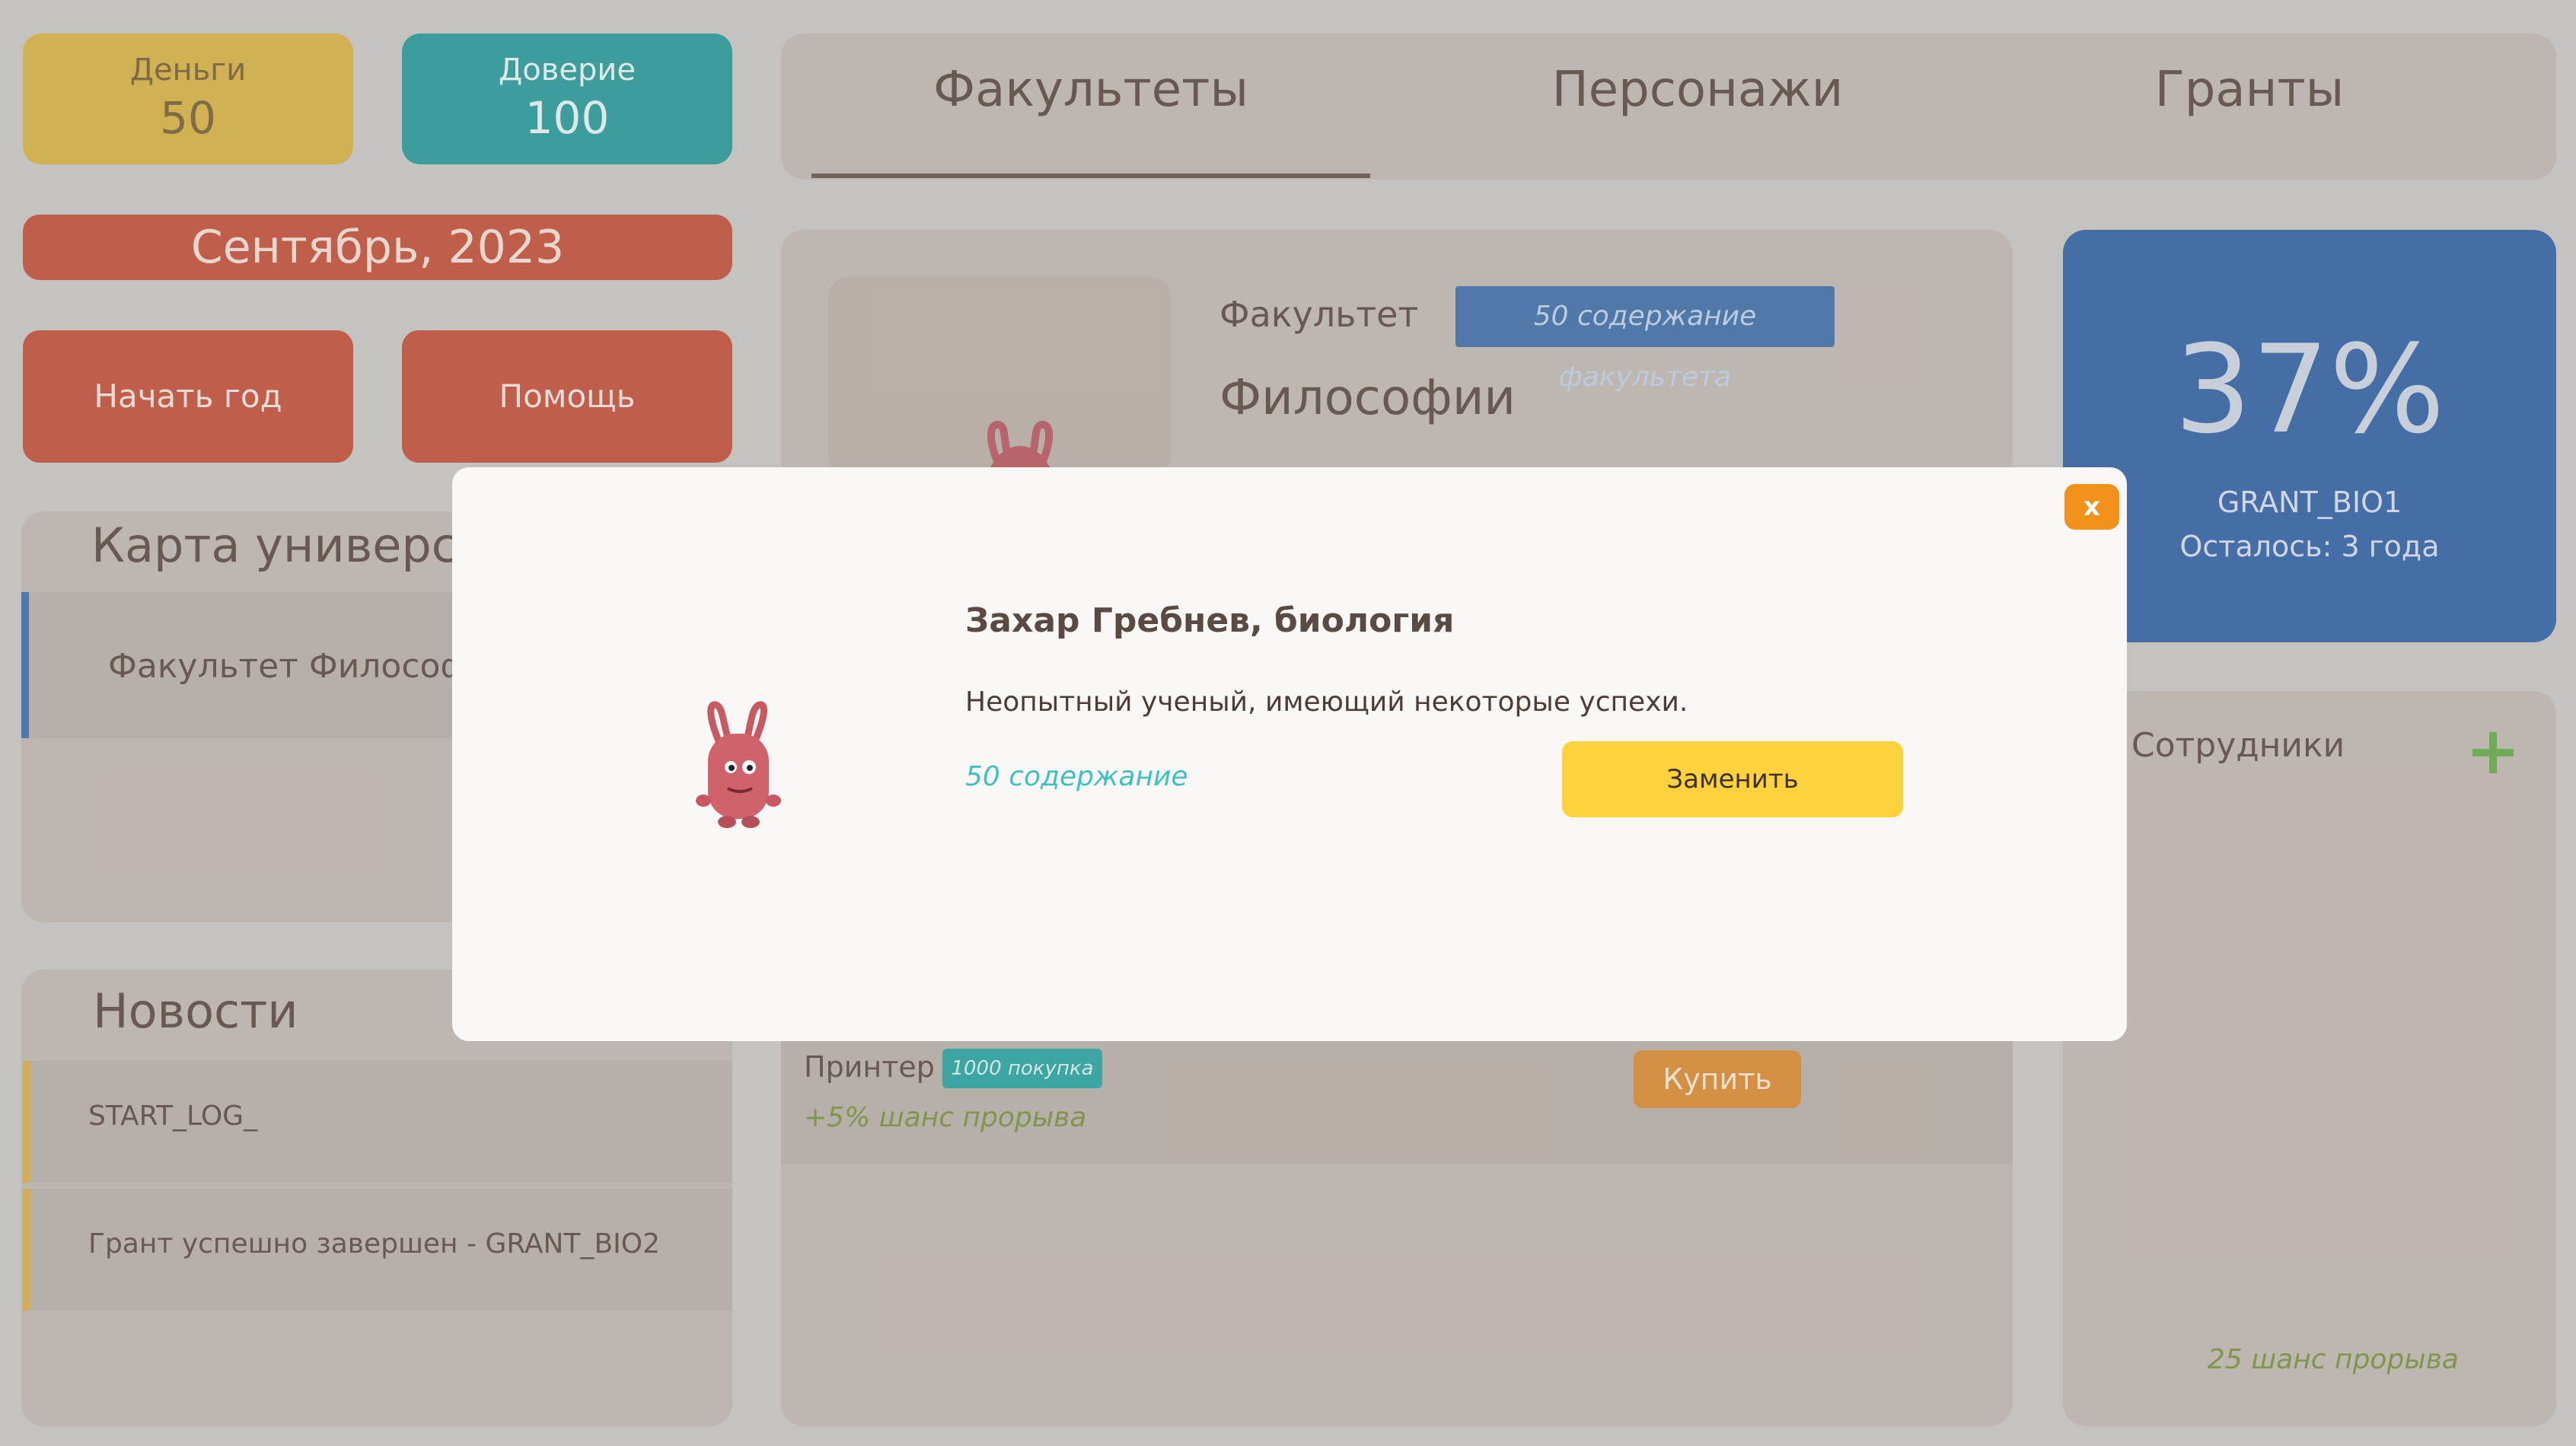 The width and height of the screenshot is (2576, 1446). What do you see at coordinates (1076, 776) in the screenshot?
I see `character-upkeep: 50 содержание` at bounding box center [1076, 776].